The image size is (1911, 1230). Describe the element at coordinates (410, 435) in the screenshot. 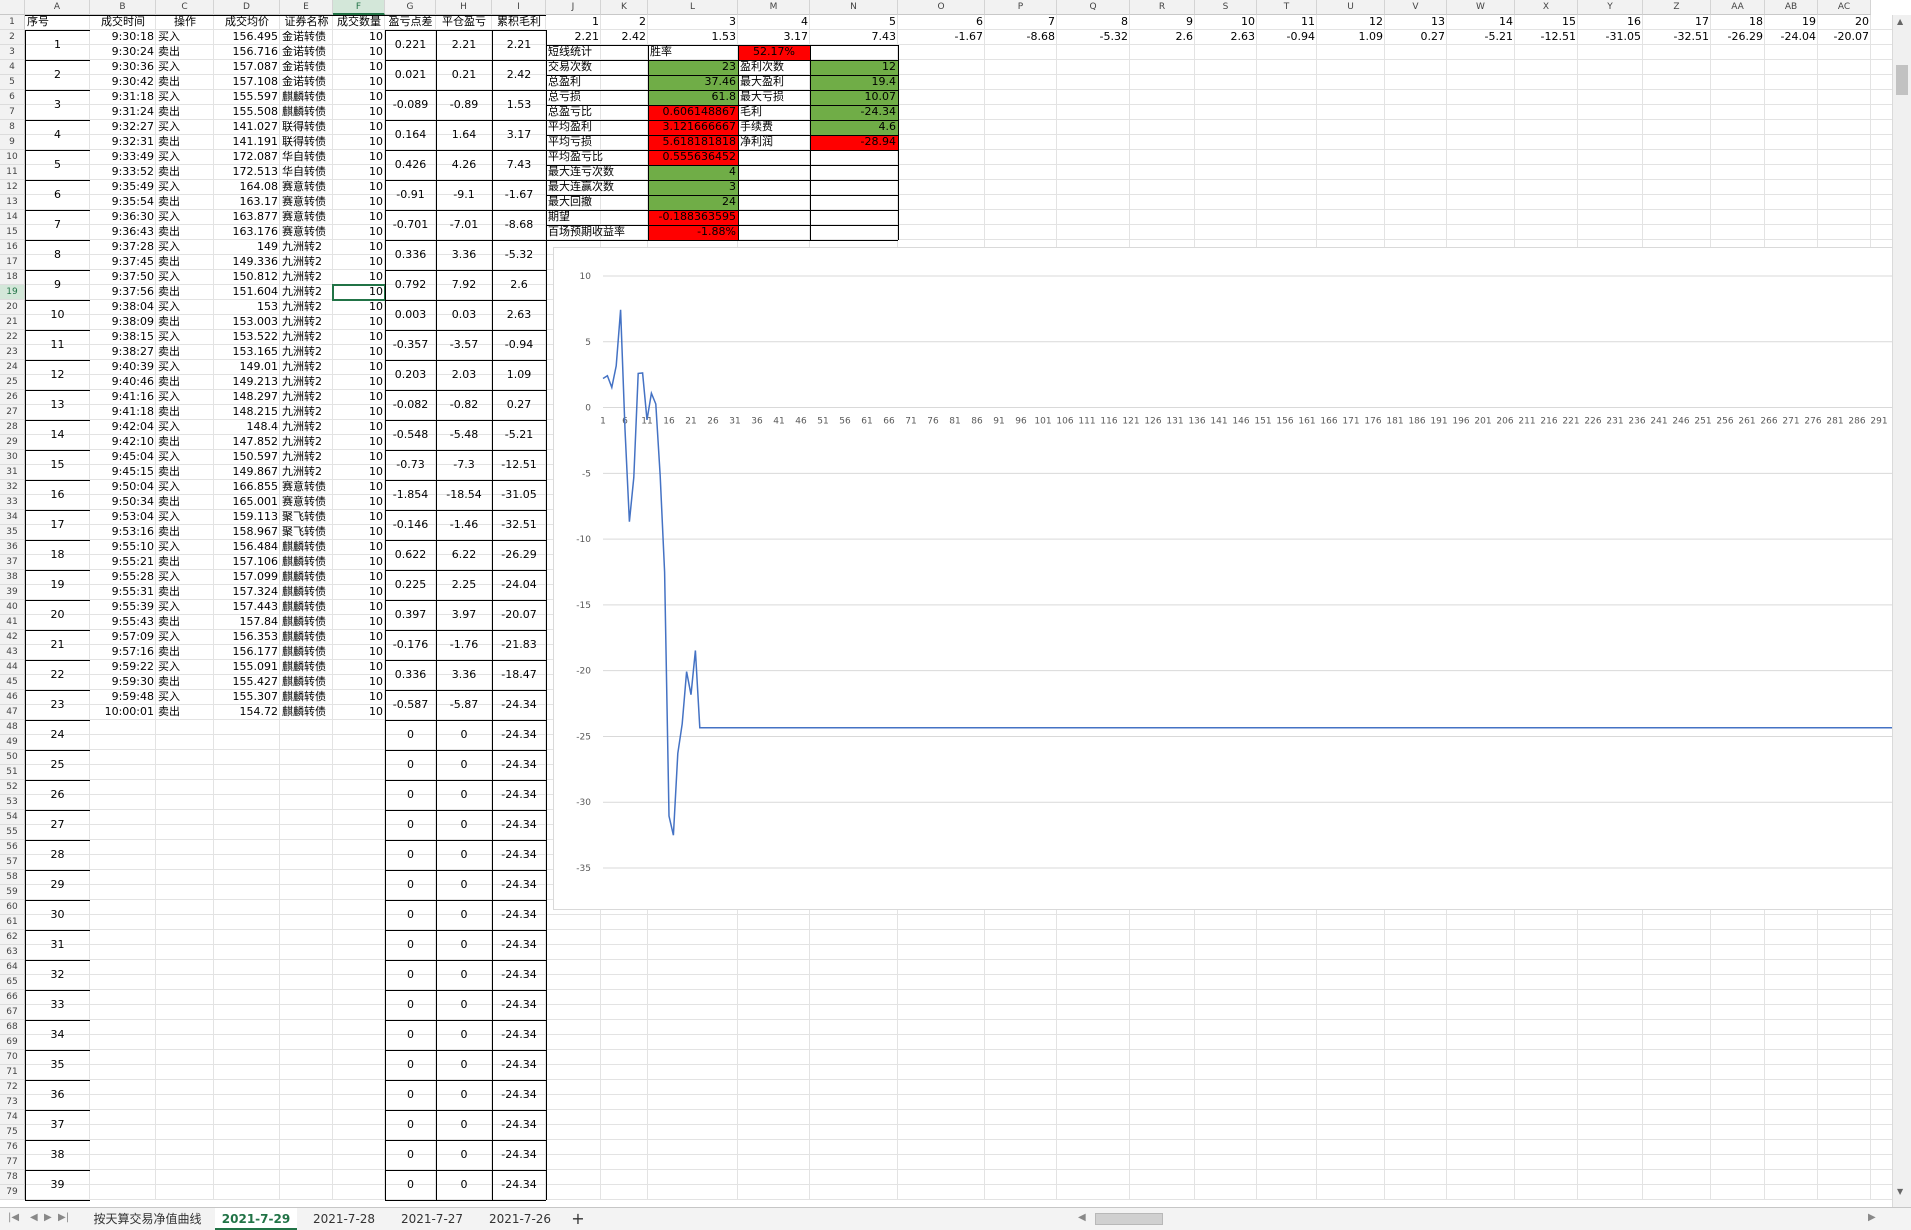

I see `pnl-points-cell: -0.548` at that location.